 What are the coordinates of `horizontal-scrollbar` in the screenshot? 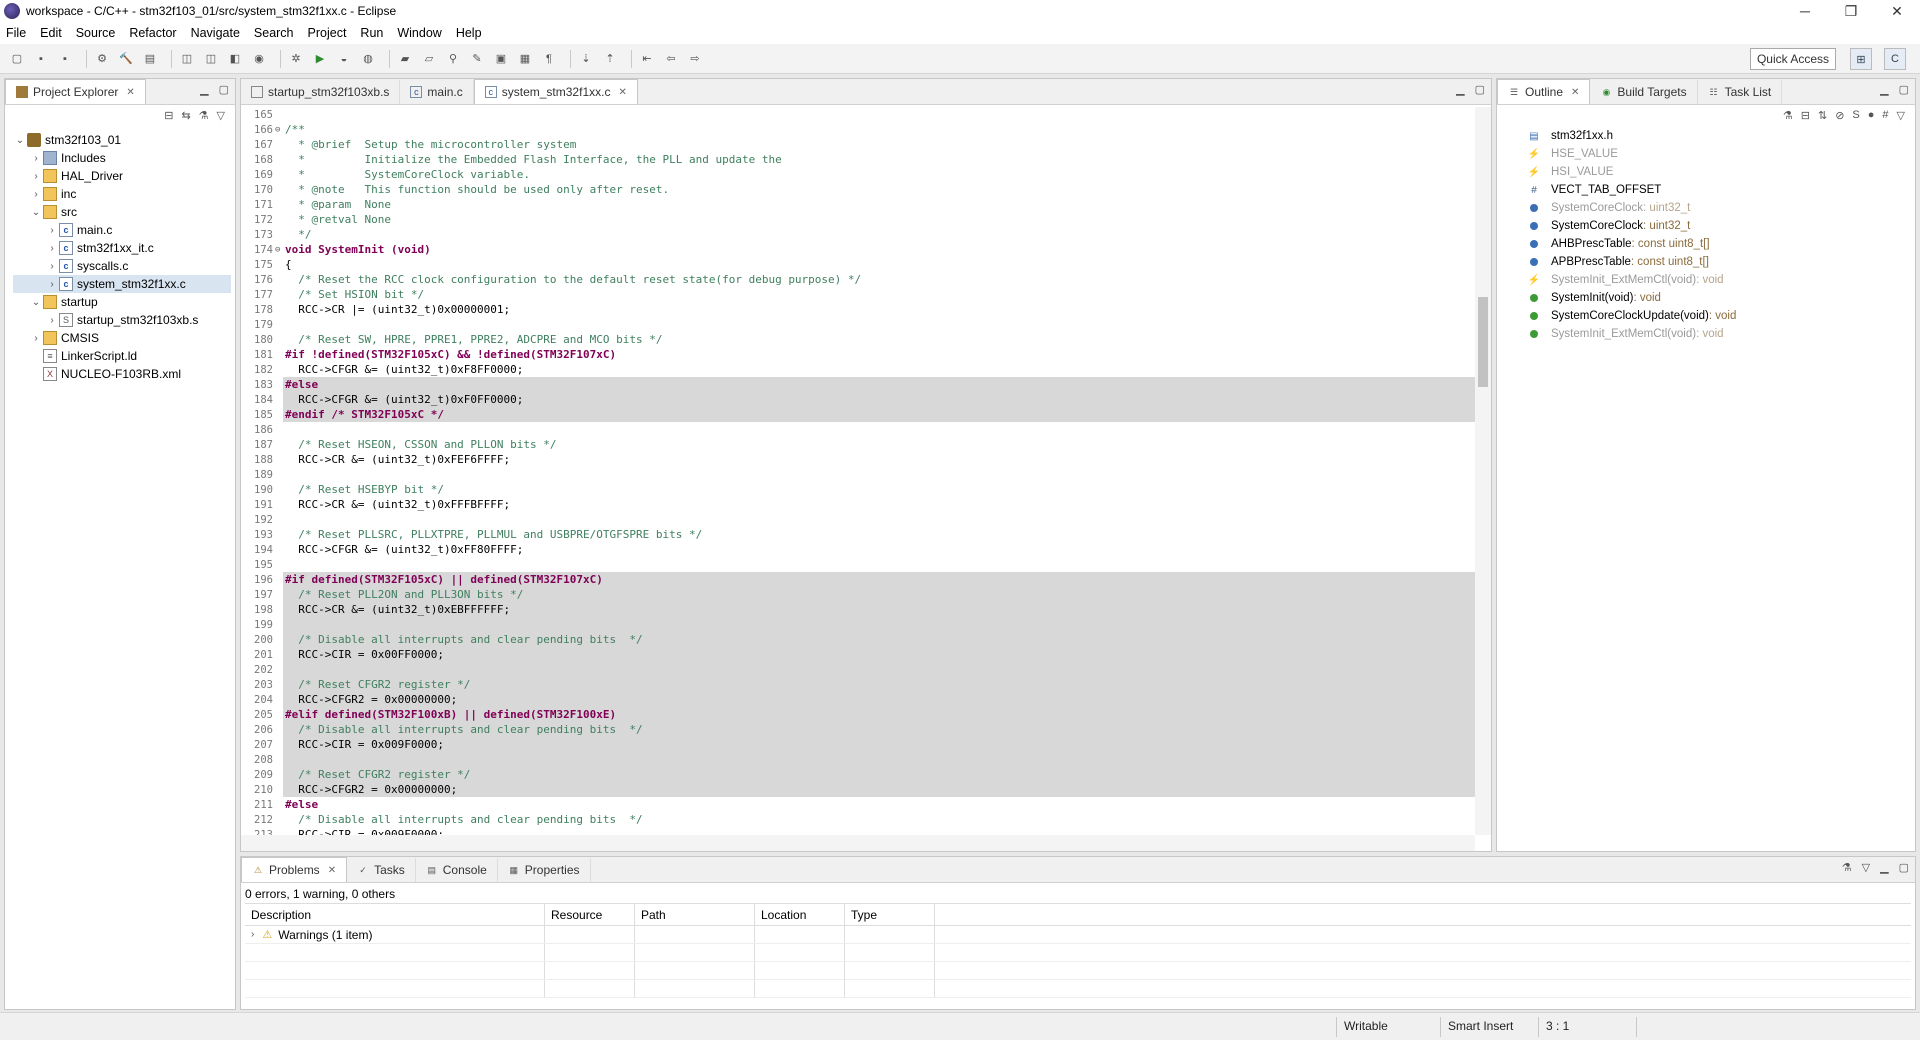 It's located at (858, 843).